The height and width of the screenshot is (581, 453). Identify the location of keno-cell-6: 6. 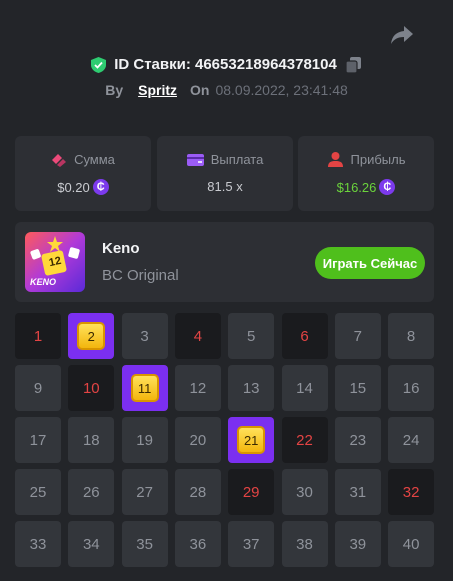
(304, 336).